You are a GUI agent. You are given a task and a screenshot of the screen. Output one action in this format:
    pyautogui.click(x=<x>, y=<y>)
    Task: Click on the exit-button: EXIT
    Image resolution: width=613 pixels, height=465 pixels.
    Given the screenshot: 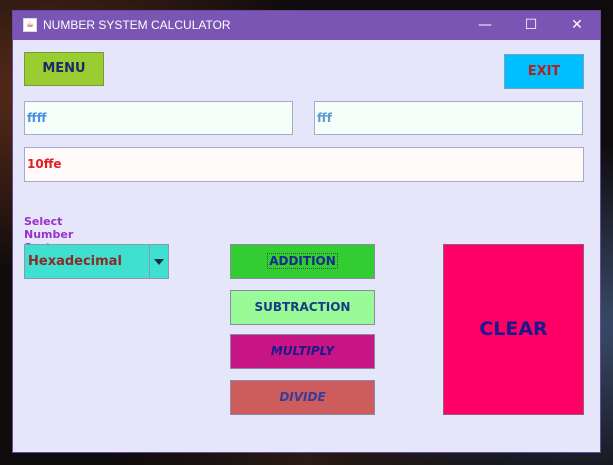 What is the action you would take?
    pyautogui.click(x=544, y=71)
    